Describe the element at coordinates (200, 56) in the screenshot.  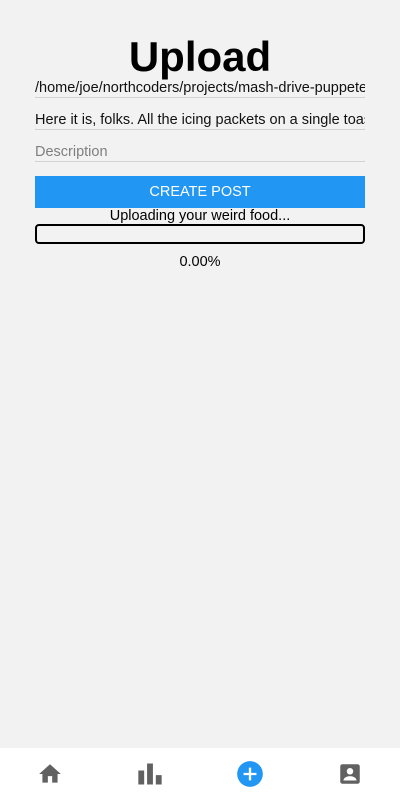
I see `page-title: Upload` at that location.